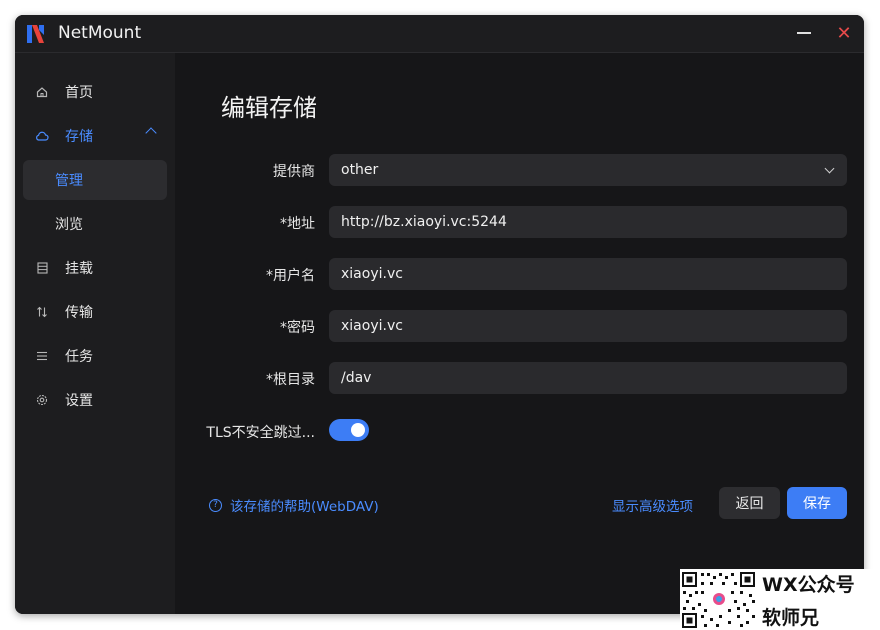  I want to click on provider-select: other, so click(588, 170).